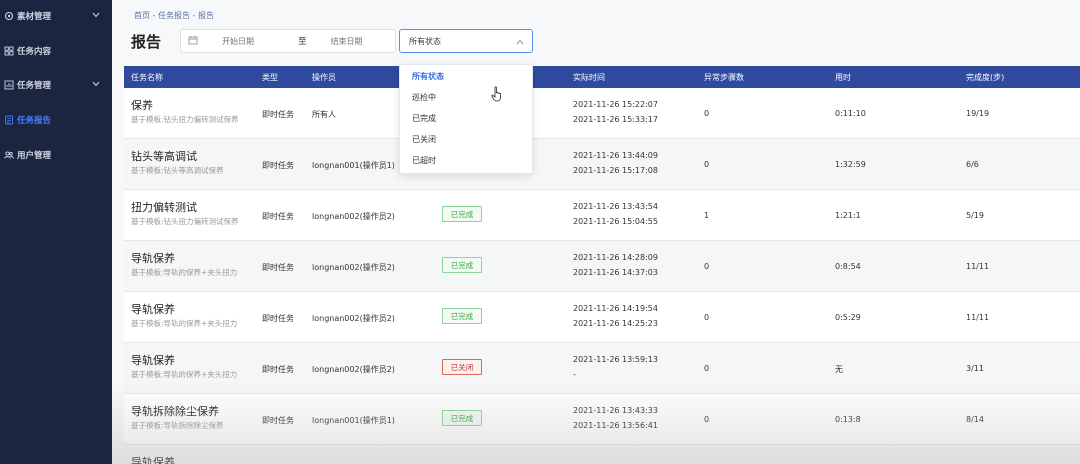  I want to click on duration: 0:5:29, so click(848, 317).